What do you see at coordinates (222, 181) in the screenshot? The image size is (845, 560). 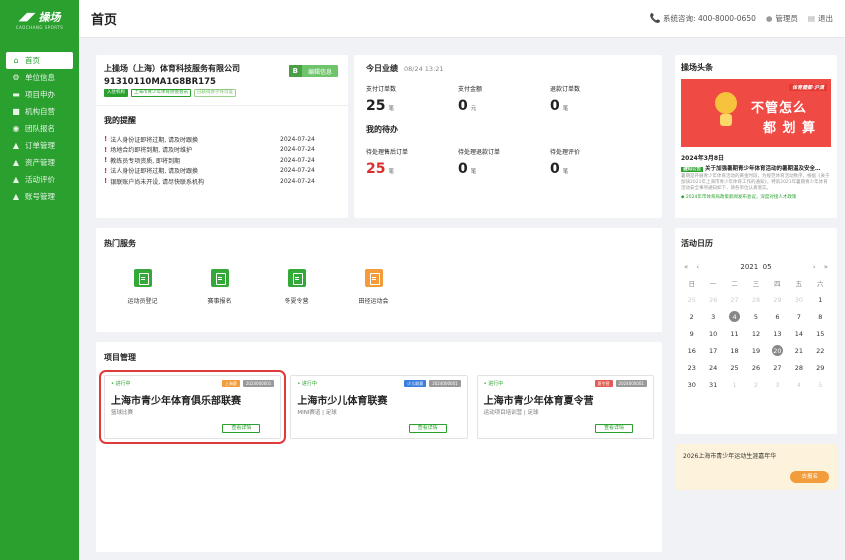 I see `reminder-item: ! 银联账户尚未开设, 请尽快联系机构 2024-07-24` at bounding box center [222, 181].